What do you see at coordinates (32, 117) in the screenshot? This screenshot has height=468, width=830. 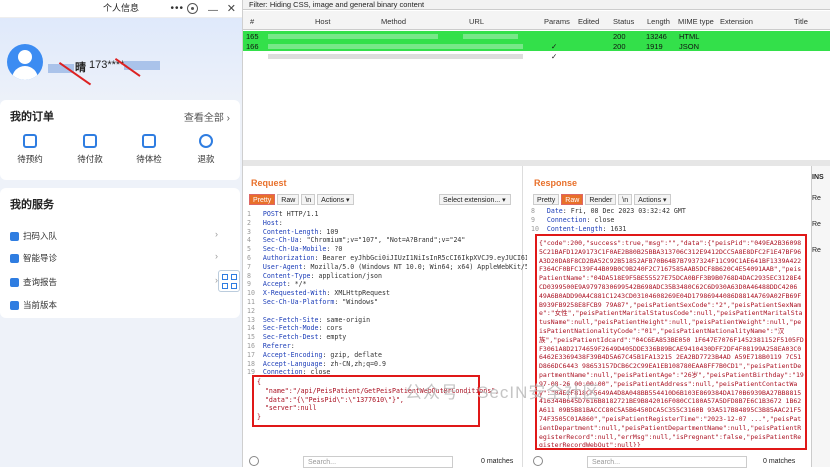 I see `order-section-title: 我的订单` at bounding box center [32, 117].